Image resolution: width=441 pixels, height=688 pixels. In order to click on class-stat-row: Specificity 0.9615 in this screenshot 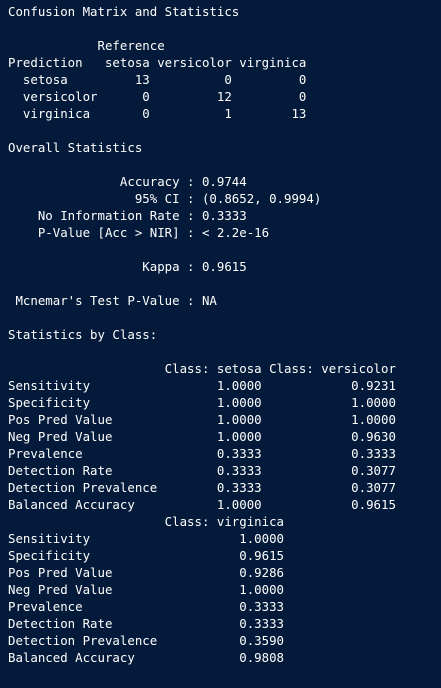, I will do `click(146, 555)`.